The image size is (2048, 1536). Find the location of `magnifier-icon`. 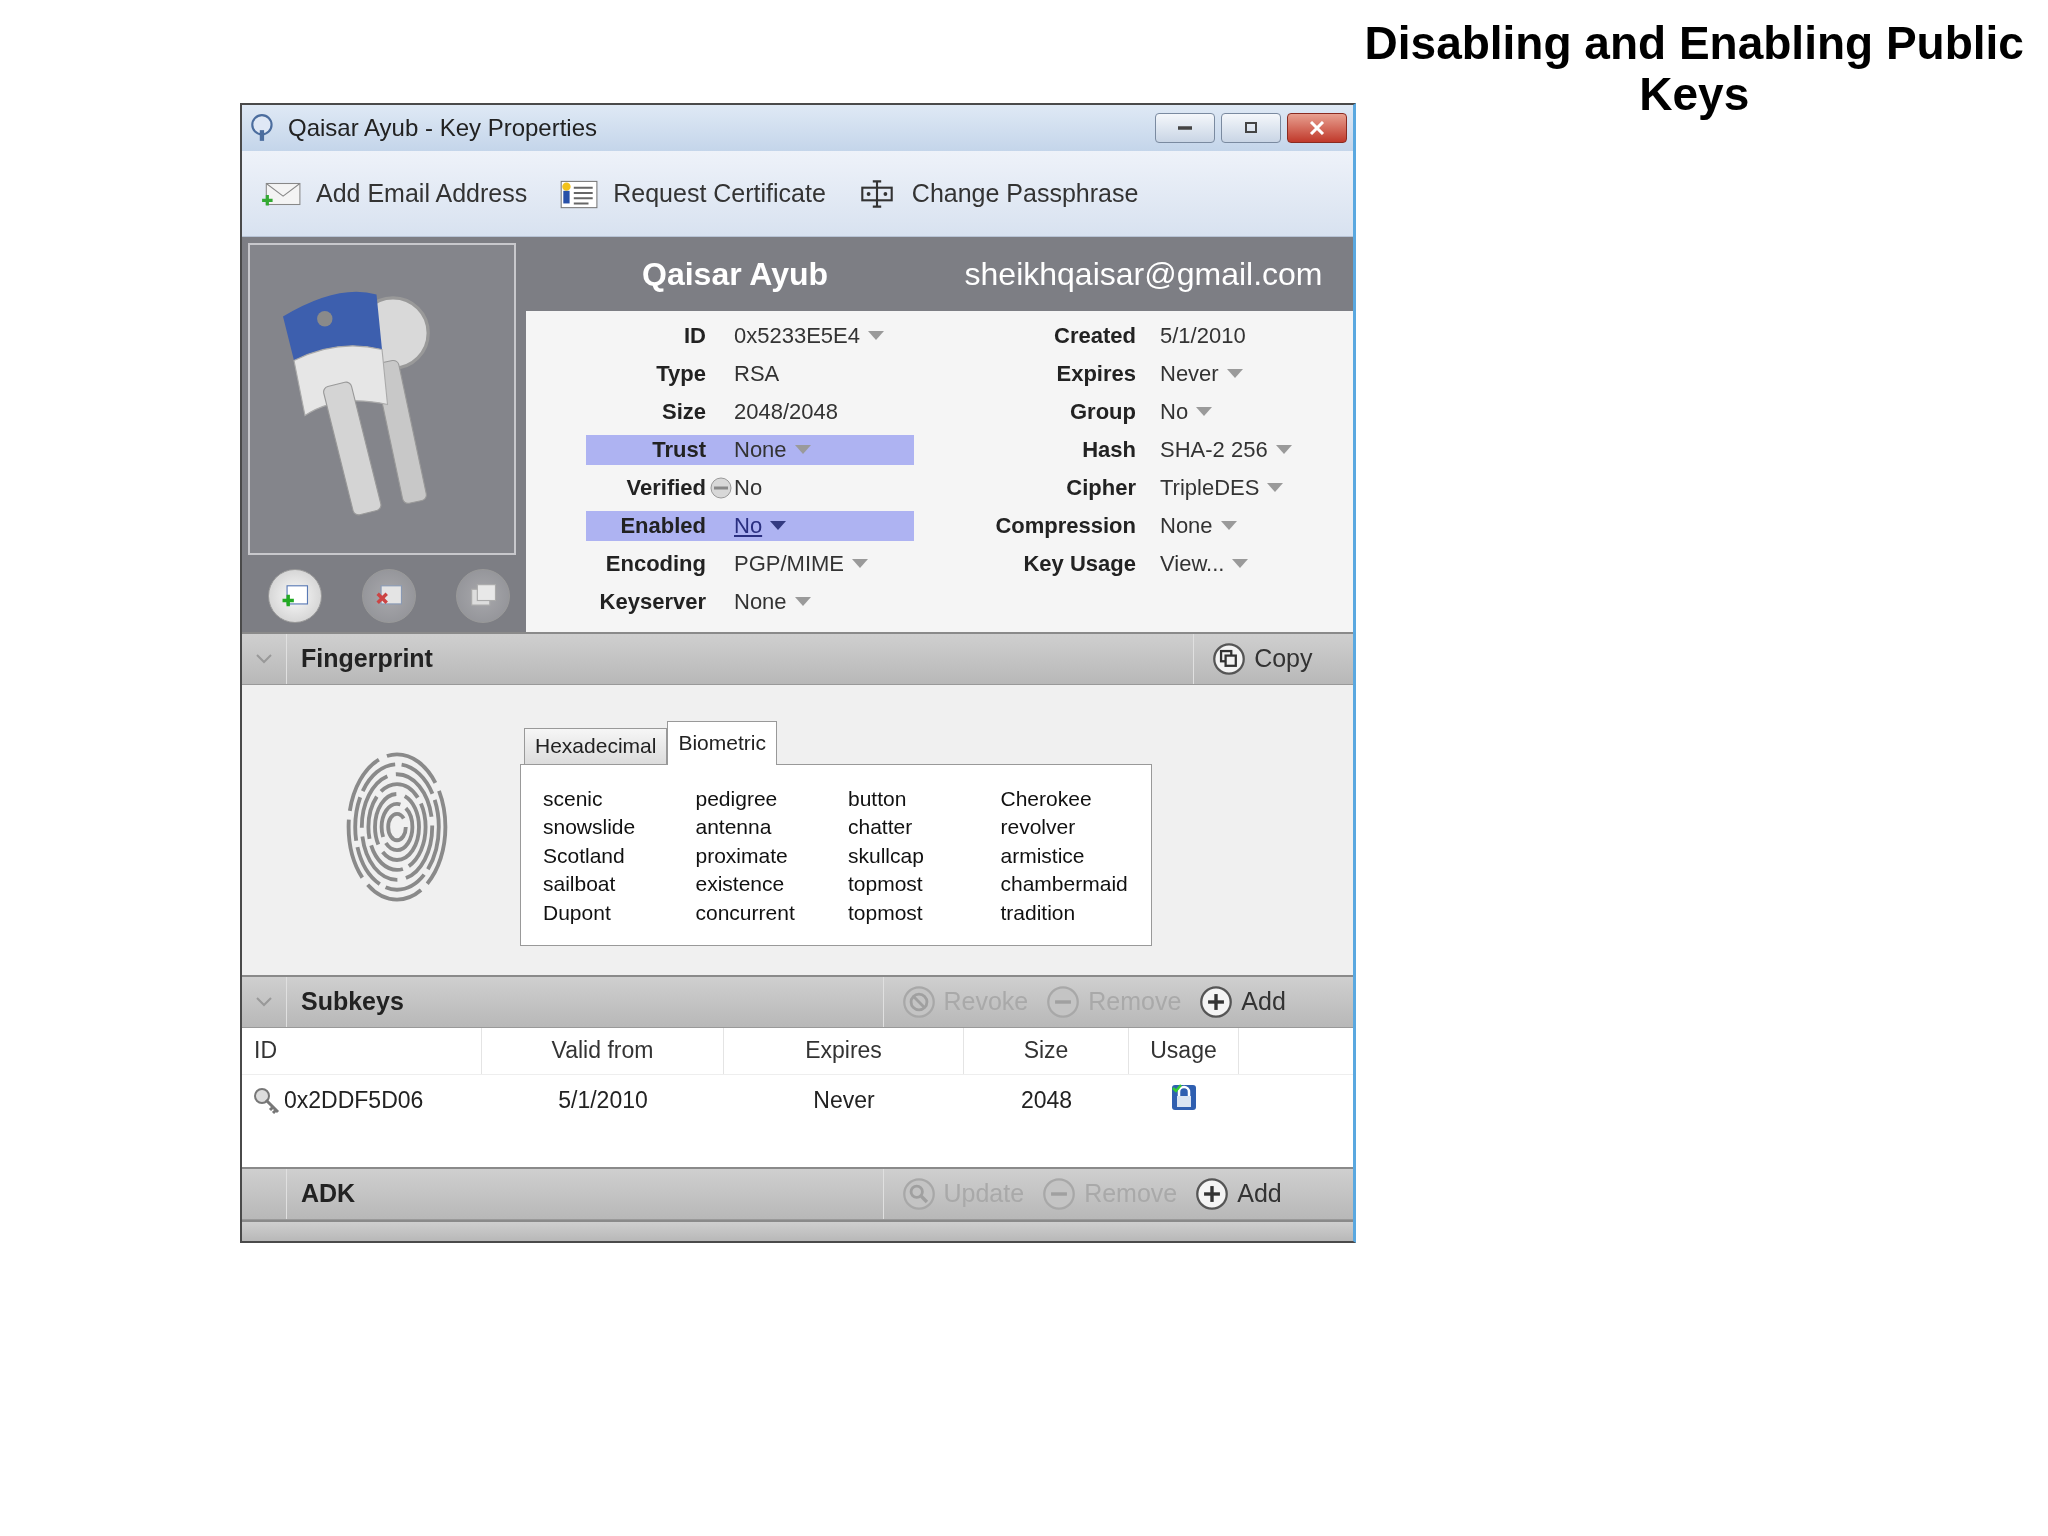

magnifier-icon is located at coordinates (918, 1193).